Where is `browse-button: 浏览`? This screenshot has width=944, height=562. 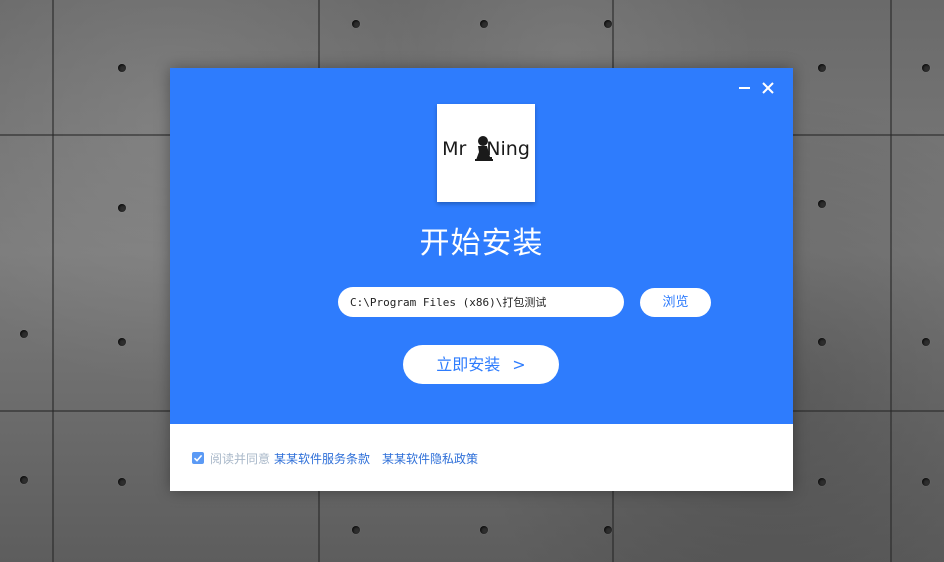
browse-button: 浏览 is located at coordinates (675, 302).